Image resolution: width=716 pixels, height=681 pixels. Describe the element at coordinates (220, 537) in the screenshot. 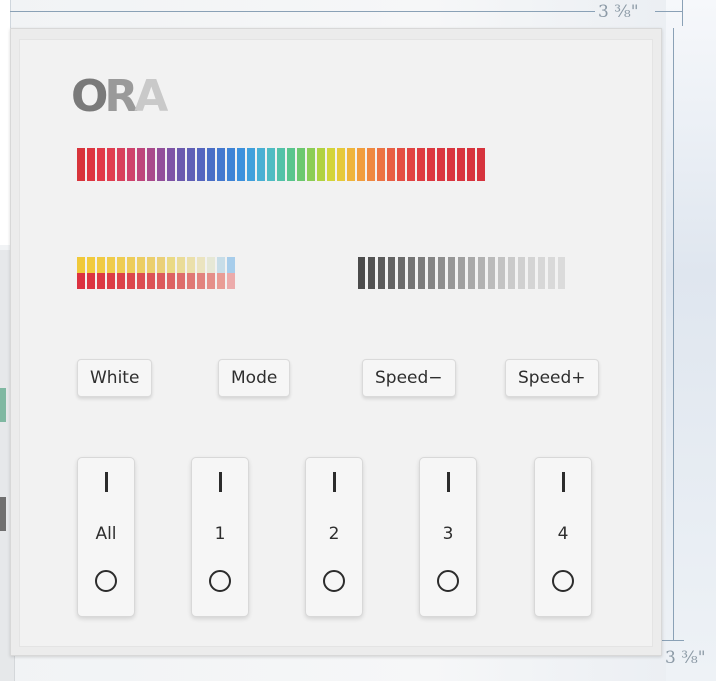

I see `zone-switch-1: 1` at that location.